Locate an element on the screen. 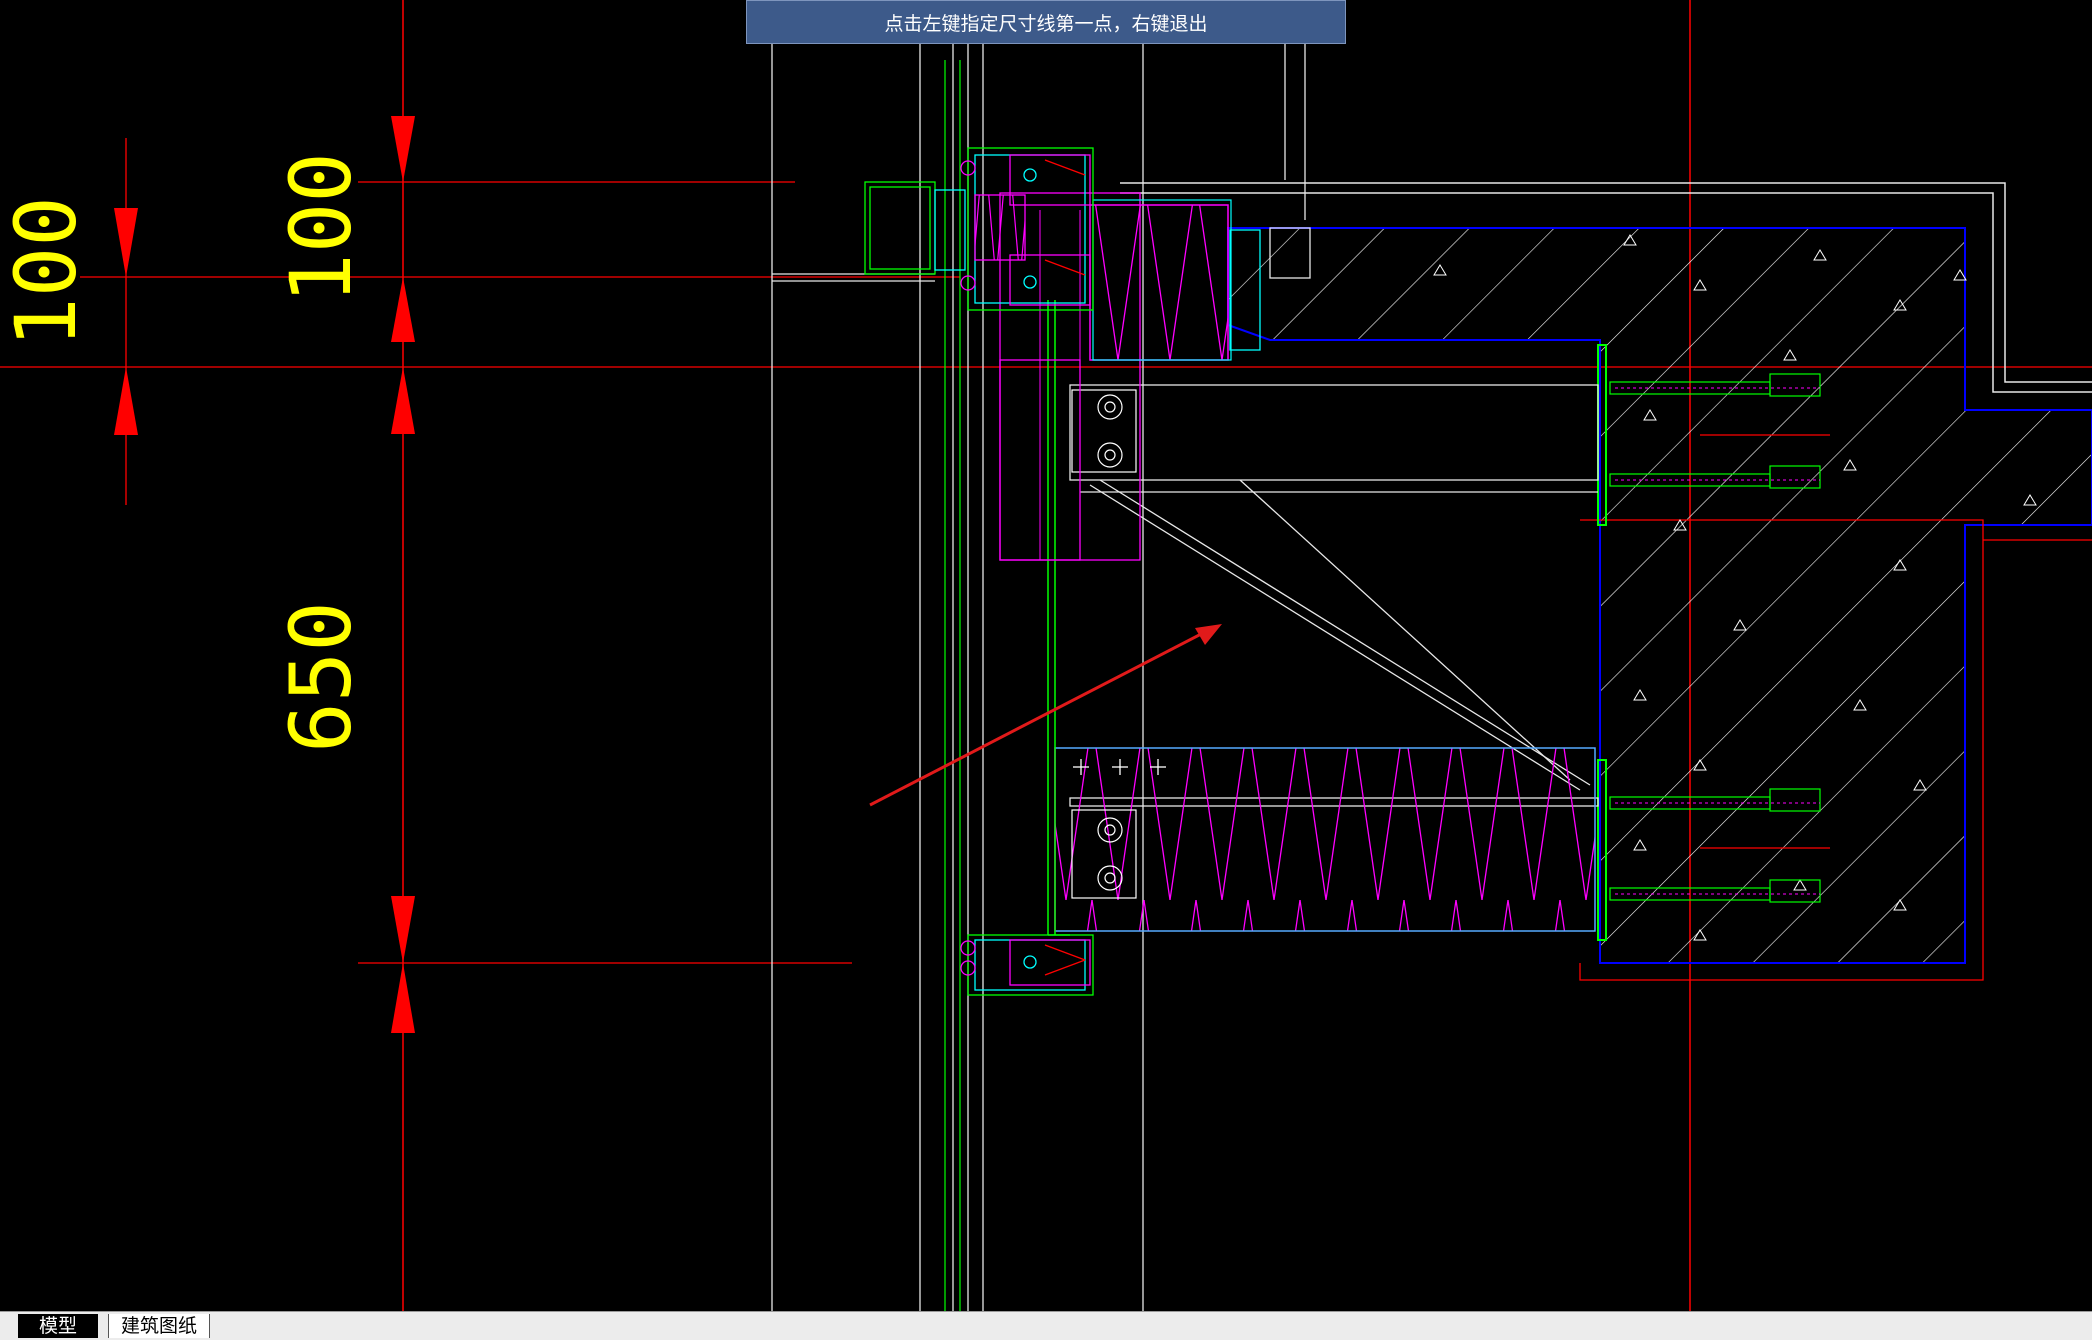 The width and height of the screenshot is (2092, 1340). command-prompt-text: 点击左键指定尺寸线第一点，右键退出 is located at coordinates (1046, 23).